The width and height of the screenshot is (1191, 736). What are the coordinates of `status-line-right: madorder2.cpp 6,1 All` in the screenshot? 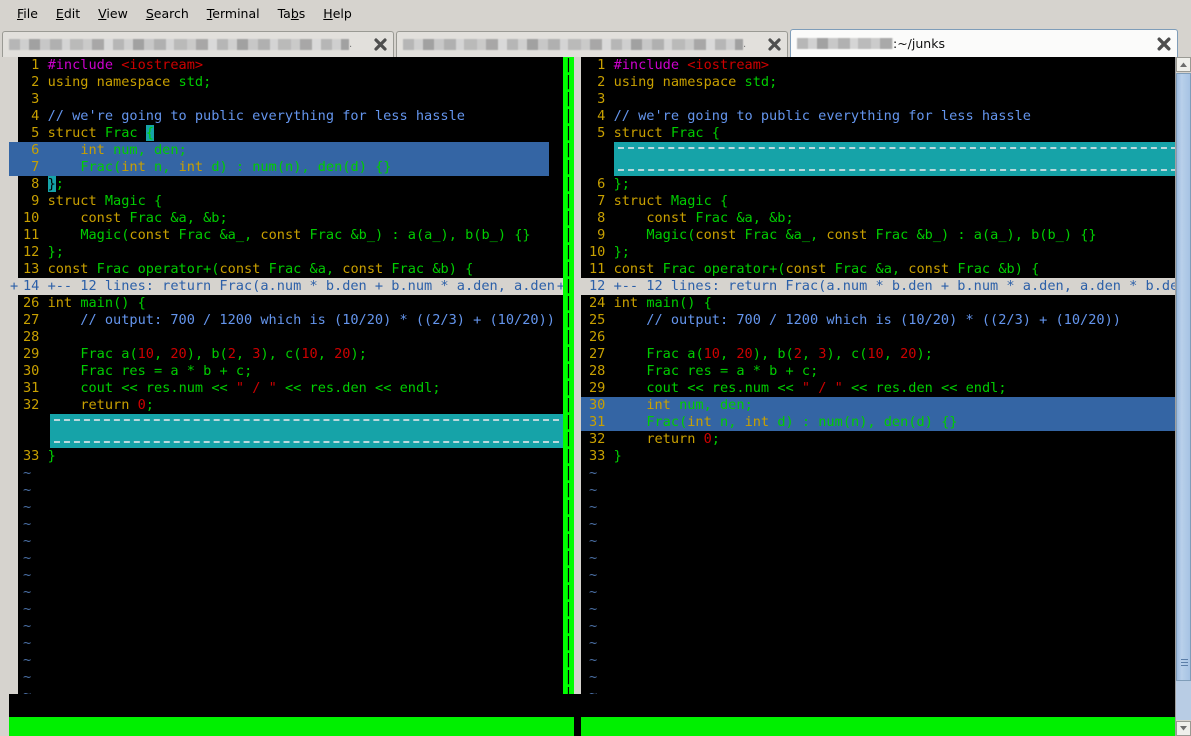 It's located at (881, 726).